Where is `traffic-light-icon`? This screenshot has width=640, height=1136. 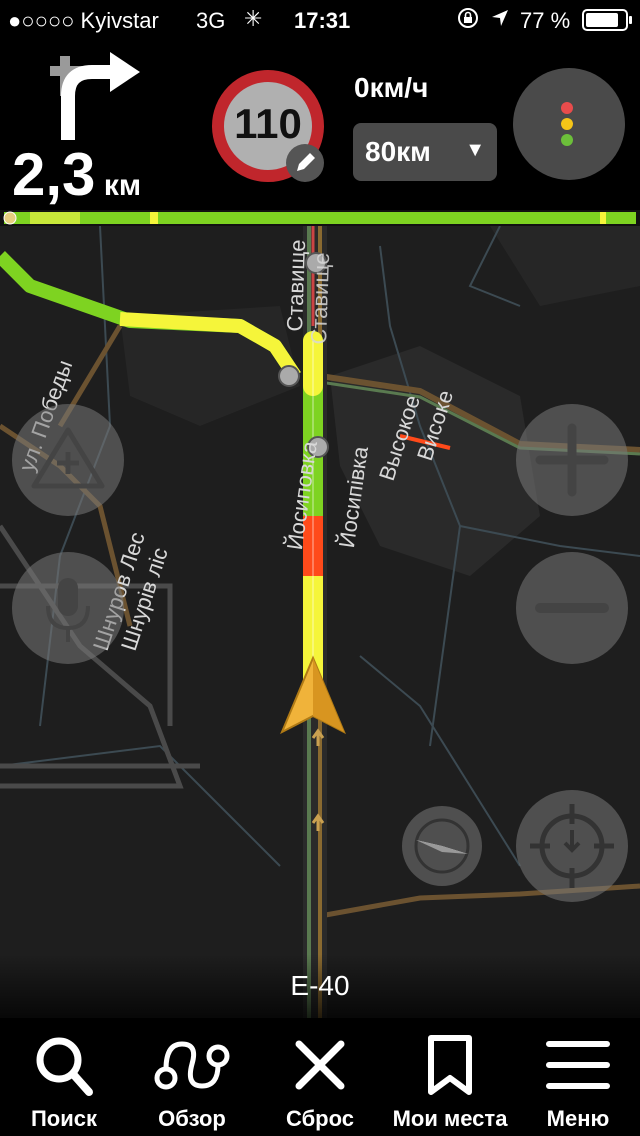 traffic-light-icon is located at coordinates (567, 124).